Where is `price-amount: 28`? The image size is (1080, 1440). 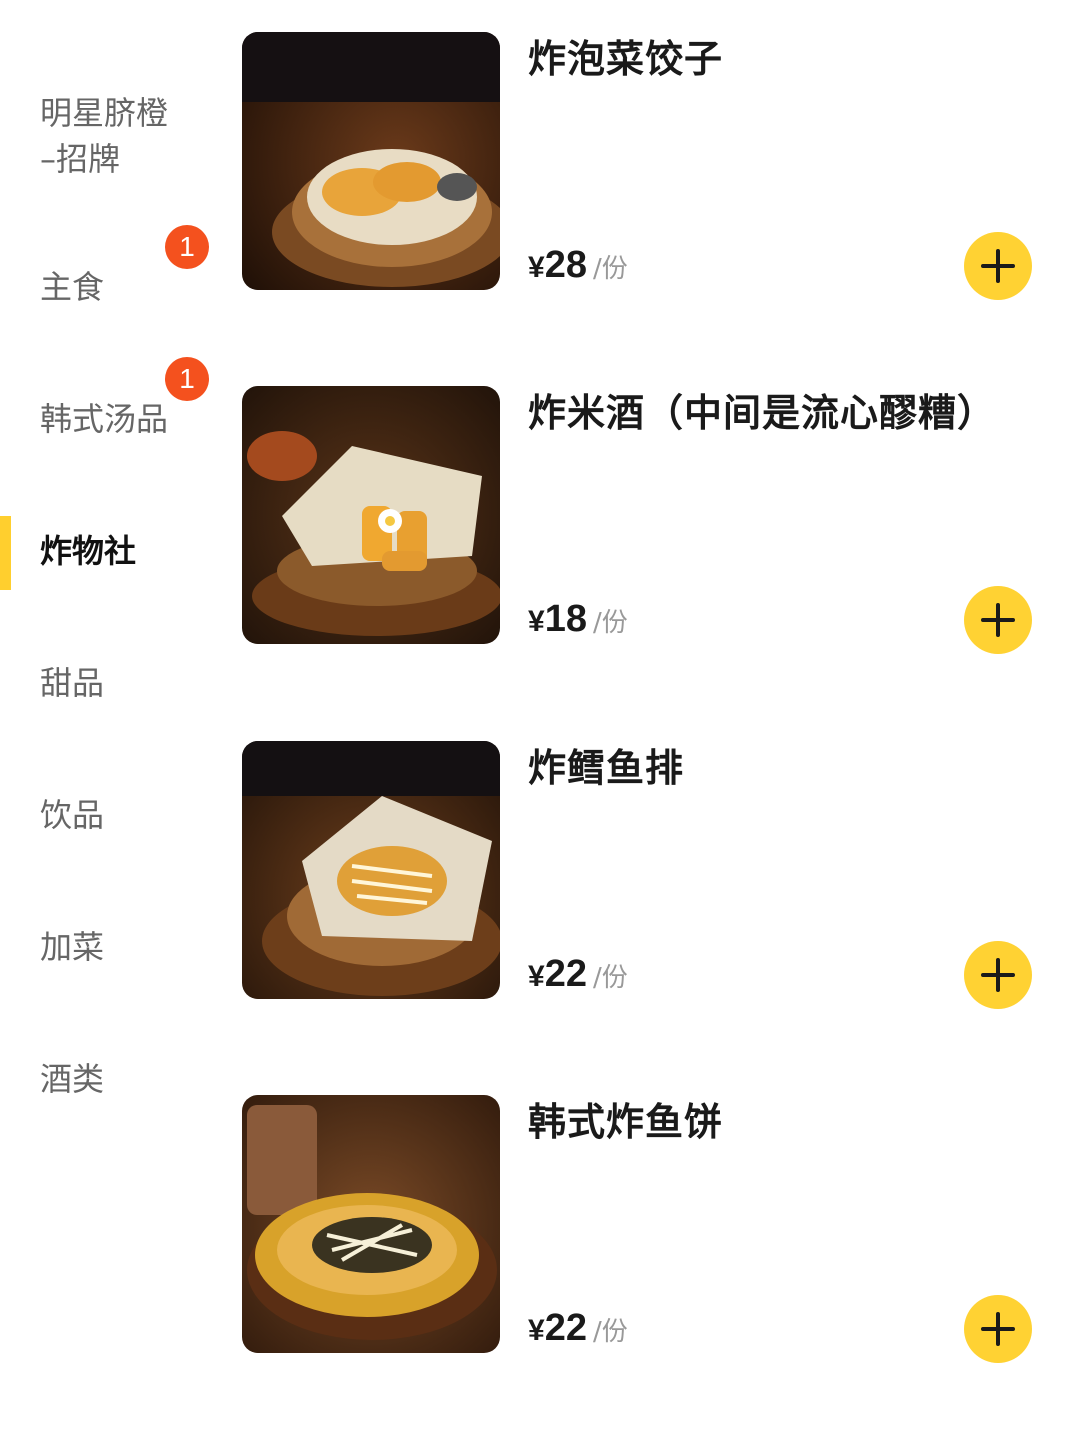
price-amount: 28 is located at coordinates (565, 265).